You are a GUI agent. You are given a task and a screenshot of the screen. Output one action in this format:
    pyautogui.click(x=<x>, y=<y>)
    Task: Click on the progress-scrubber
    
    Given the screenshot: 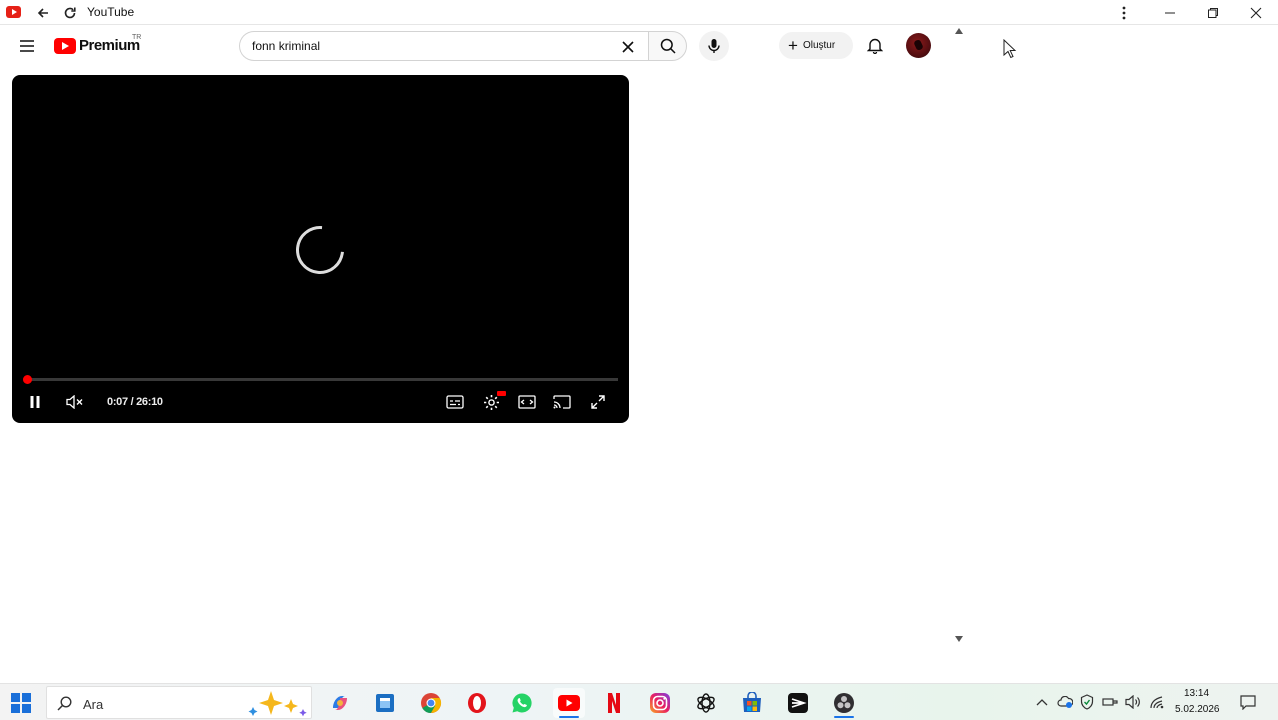 What is the action you would take?
    pyautogui.click(x=27, y=379)
    